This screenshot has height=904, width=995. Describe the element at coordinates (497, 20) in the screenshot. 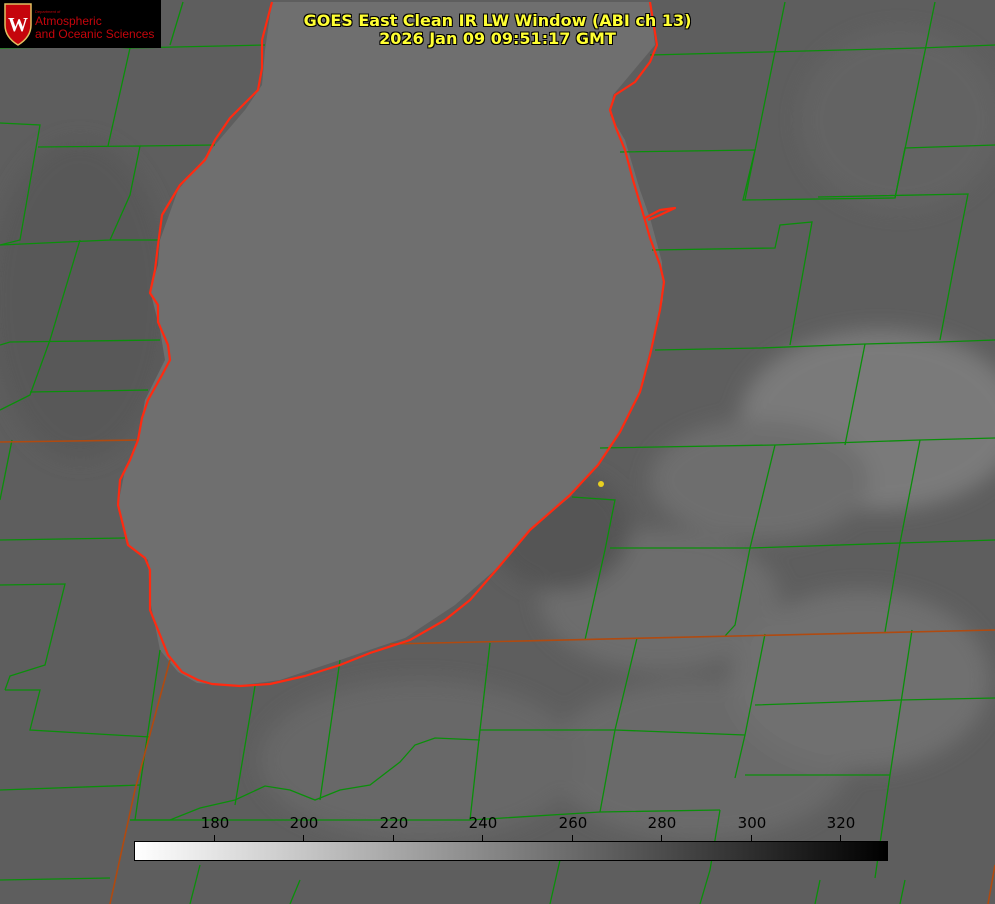

I see `title-product: GOES East Clean IR LW Window (ABI ch 13)` at that location.